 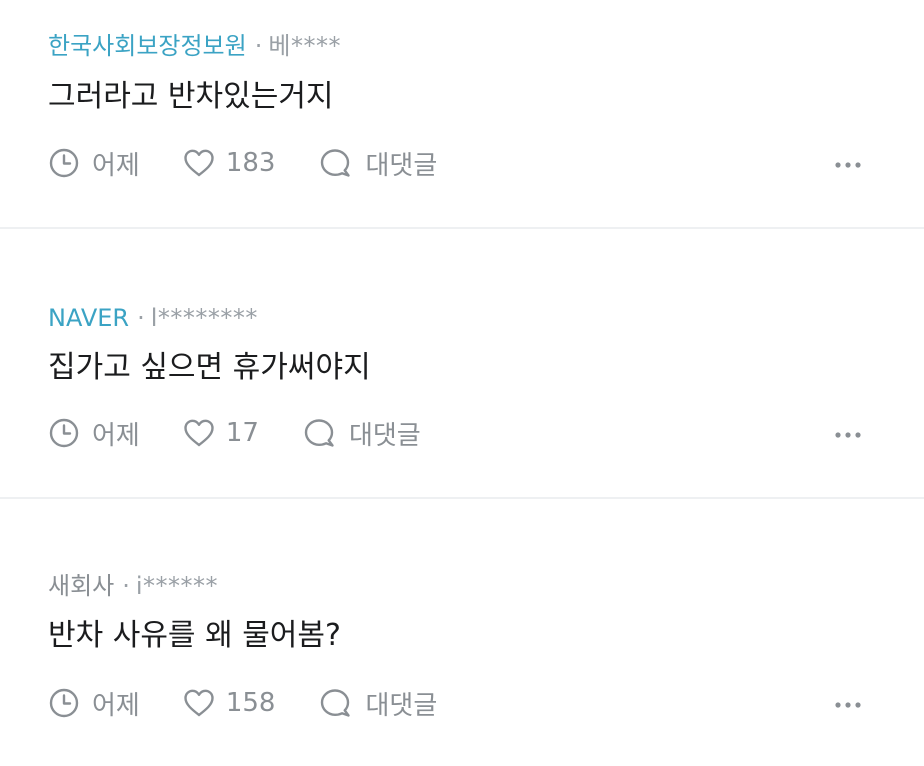 I want to click on user-id: i******, so click(x=177, y=586).